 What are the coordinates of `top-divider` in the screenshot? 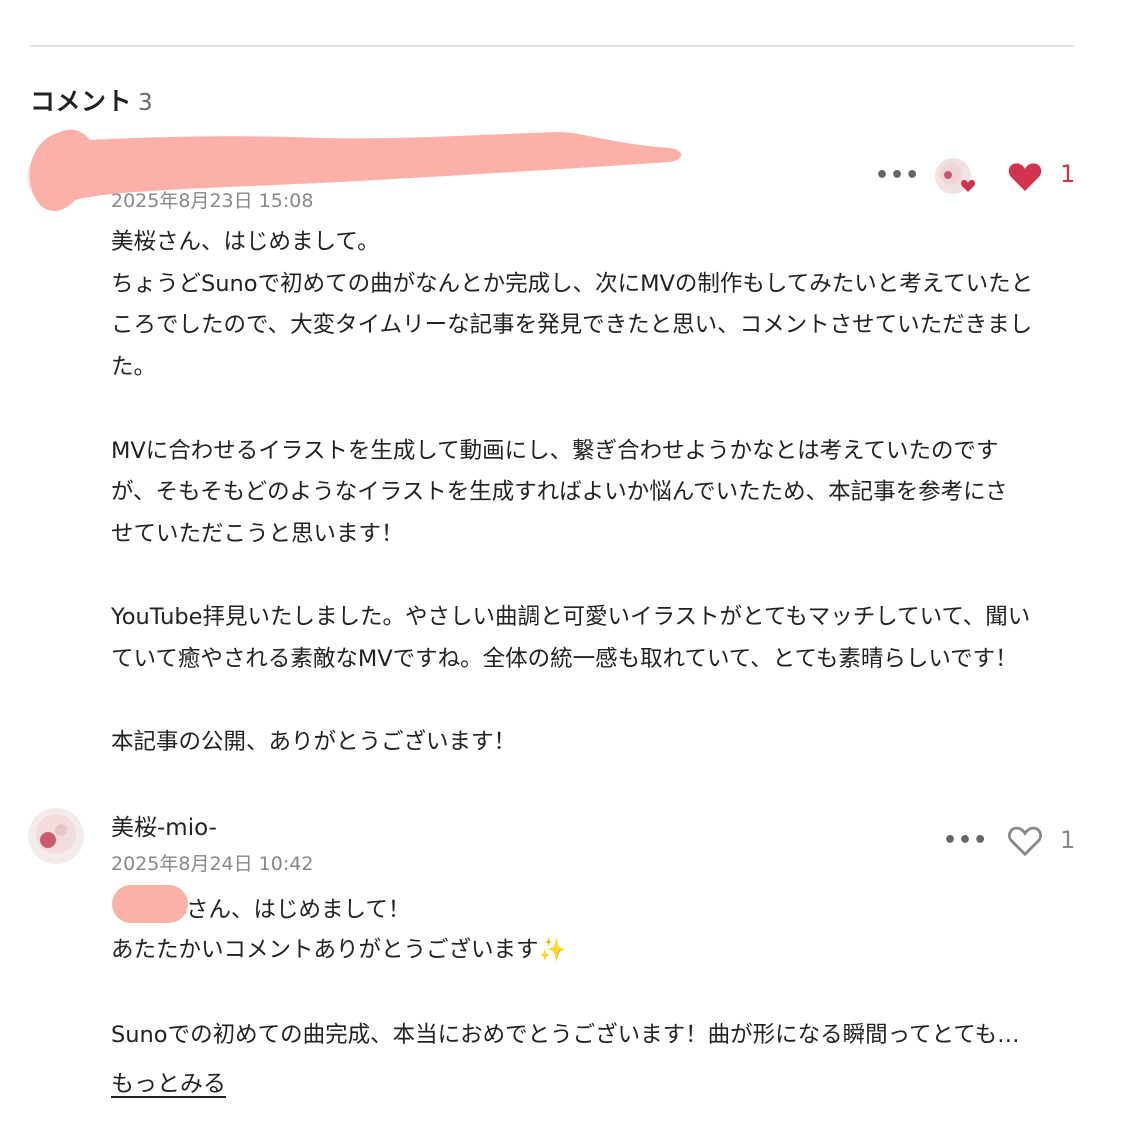 It's located at (552, 46).